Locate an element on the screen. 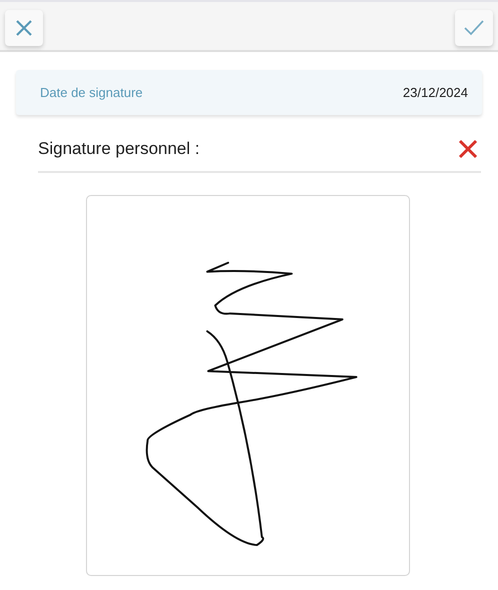 Image resolution: width=498 pixels, height=590 pixels. checkmark-icon is located at coordinates (474, 28).